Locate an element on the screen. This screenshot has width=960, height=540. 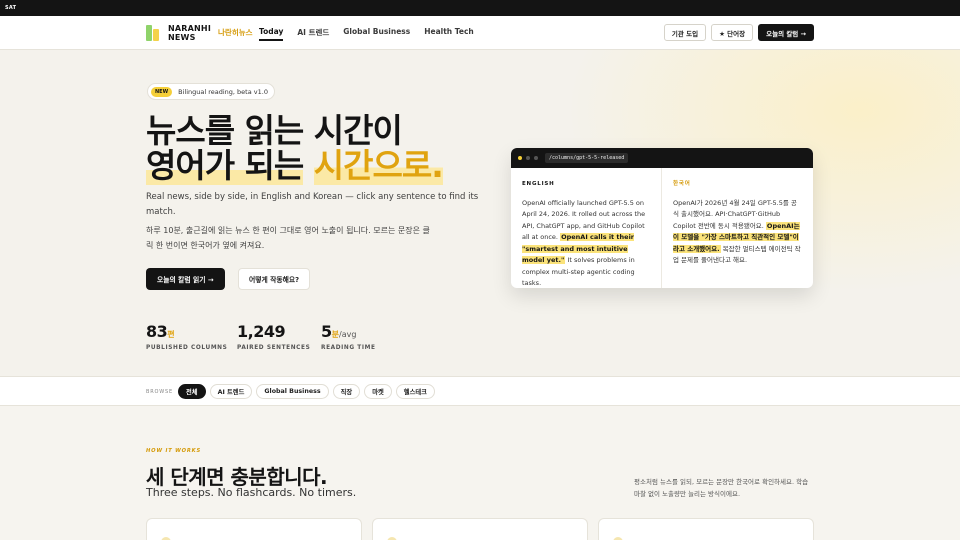
beta-badge: NEW Bilingual reading, beta v1.0 is located at coordinates (211, 91).